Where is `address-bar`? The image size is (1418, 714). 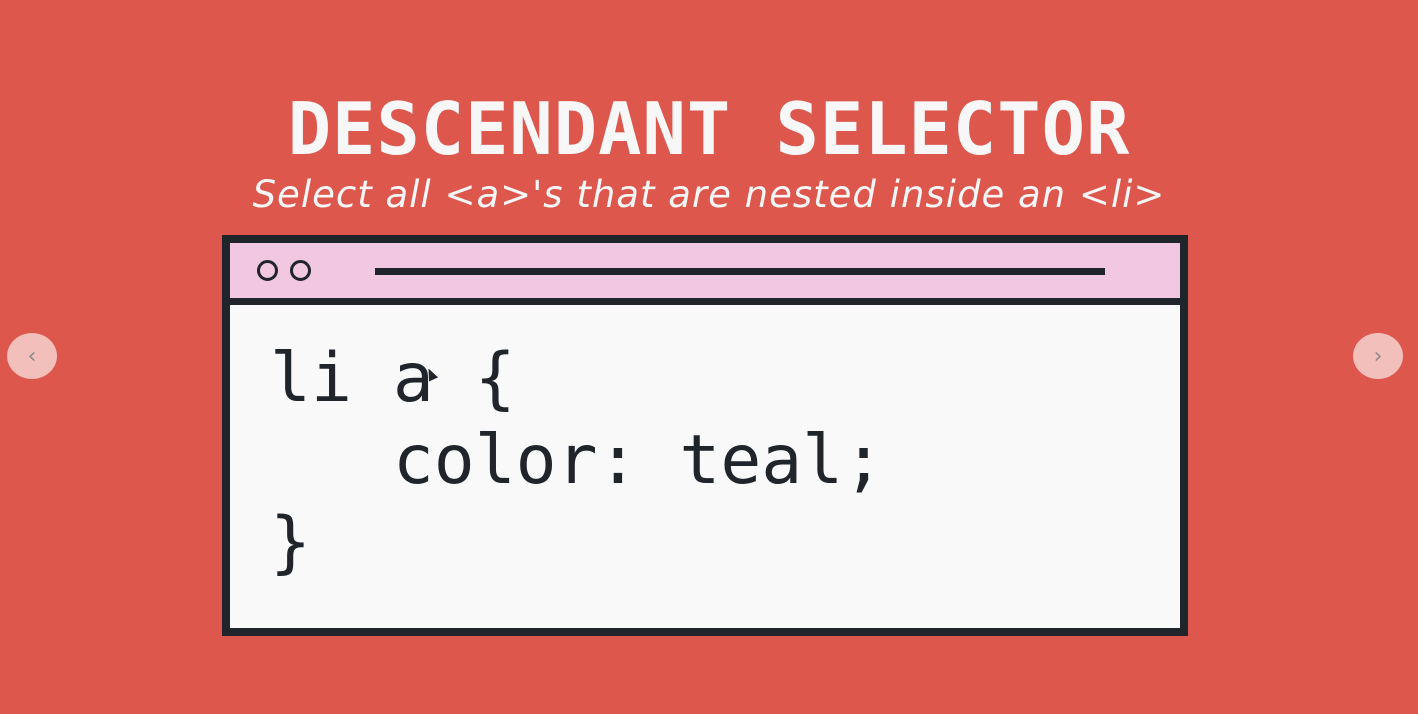
address-bar is located at coordinates (740, 271).